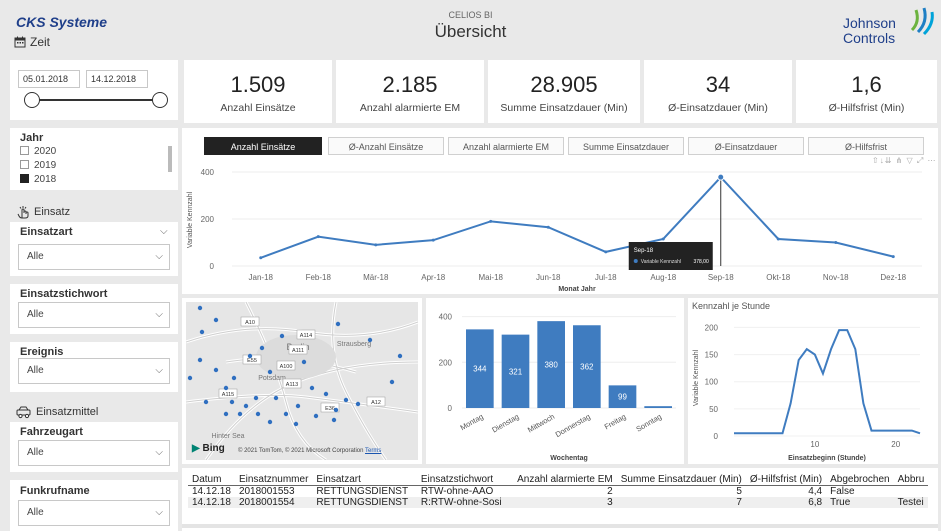  Describe the element at coordinates (94, 453) in the screenshot. I see `fahrzeugart-dropdown: Alle ⌵` at that location.